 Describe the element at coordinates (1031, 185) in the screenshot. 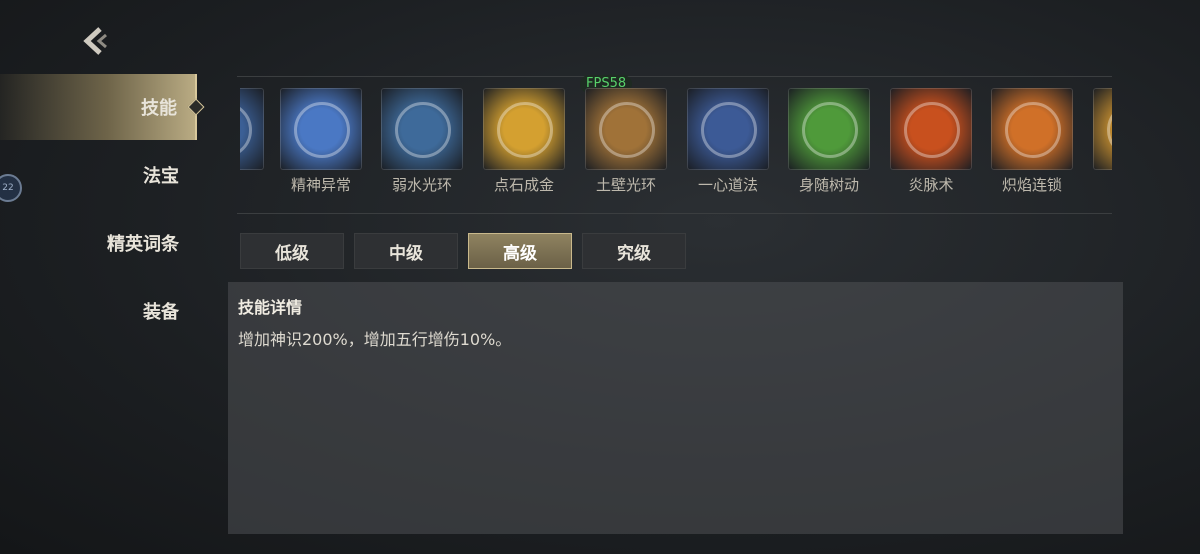

I see `skill-name: 炽焰连锁` at that location.